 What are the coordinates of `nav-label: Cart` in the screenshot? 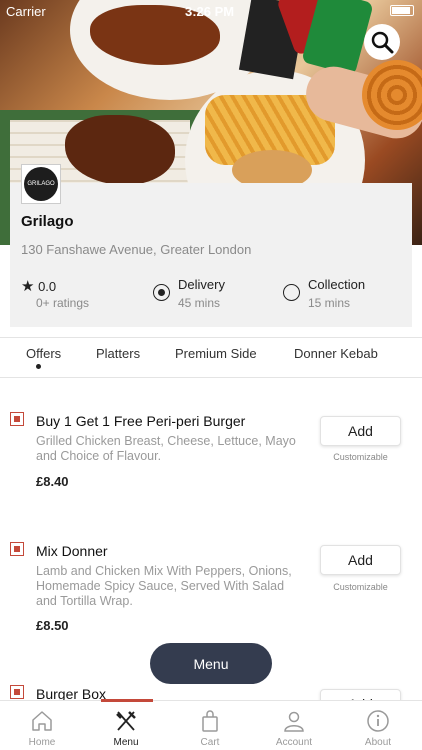 It's located at (210, 742).